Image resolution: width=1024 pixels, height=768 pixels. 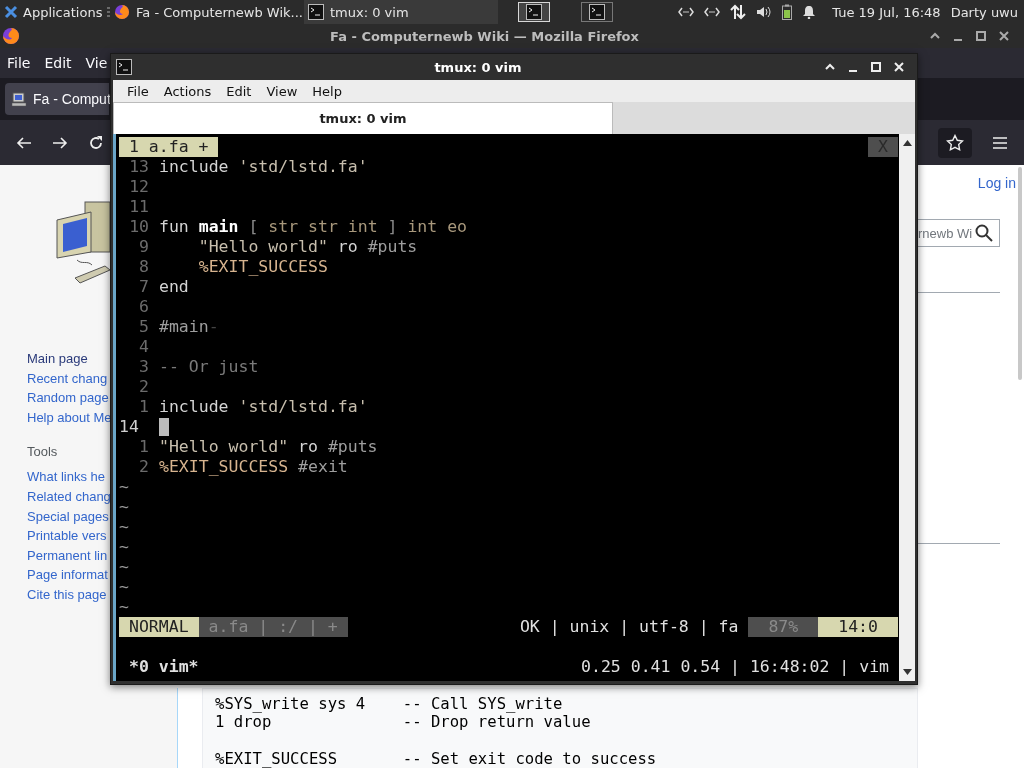 I want to click on workspace-button, so click(x=597, y=12).